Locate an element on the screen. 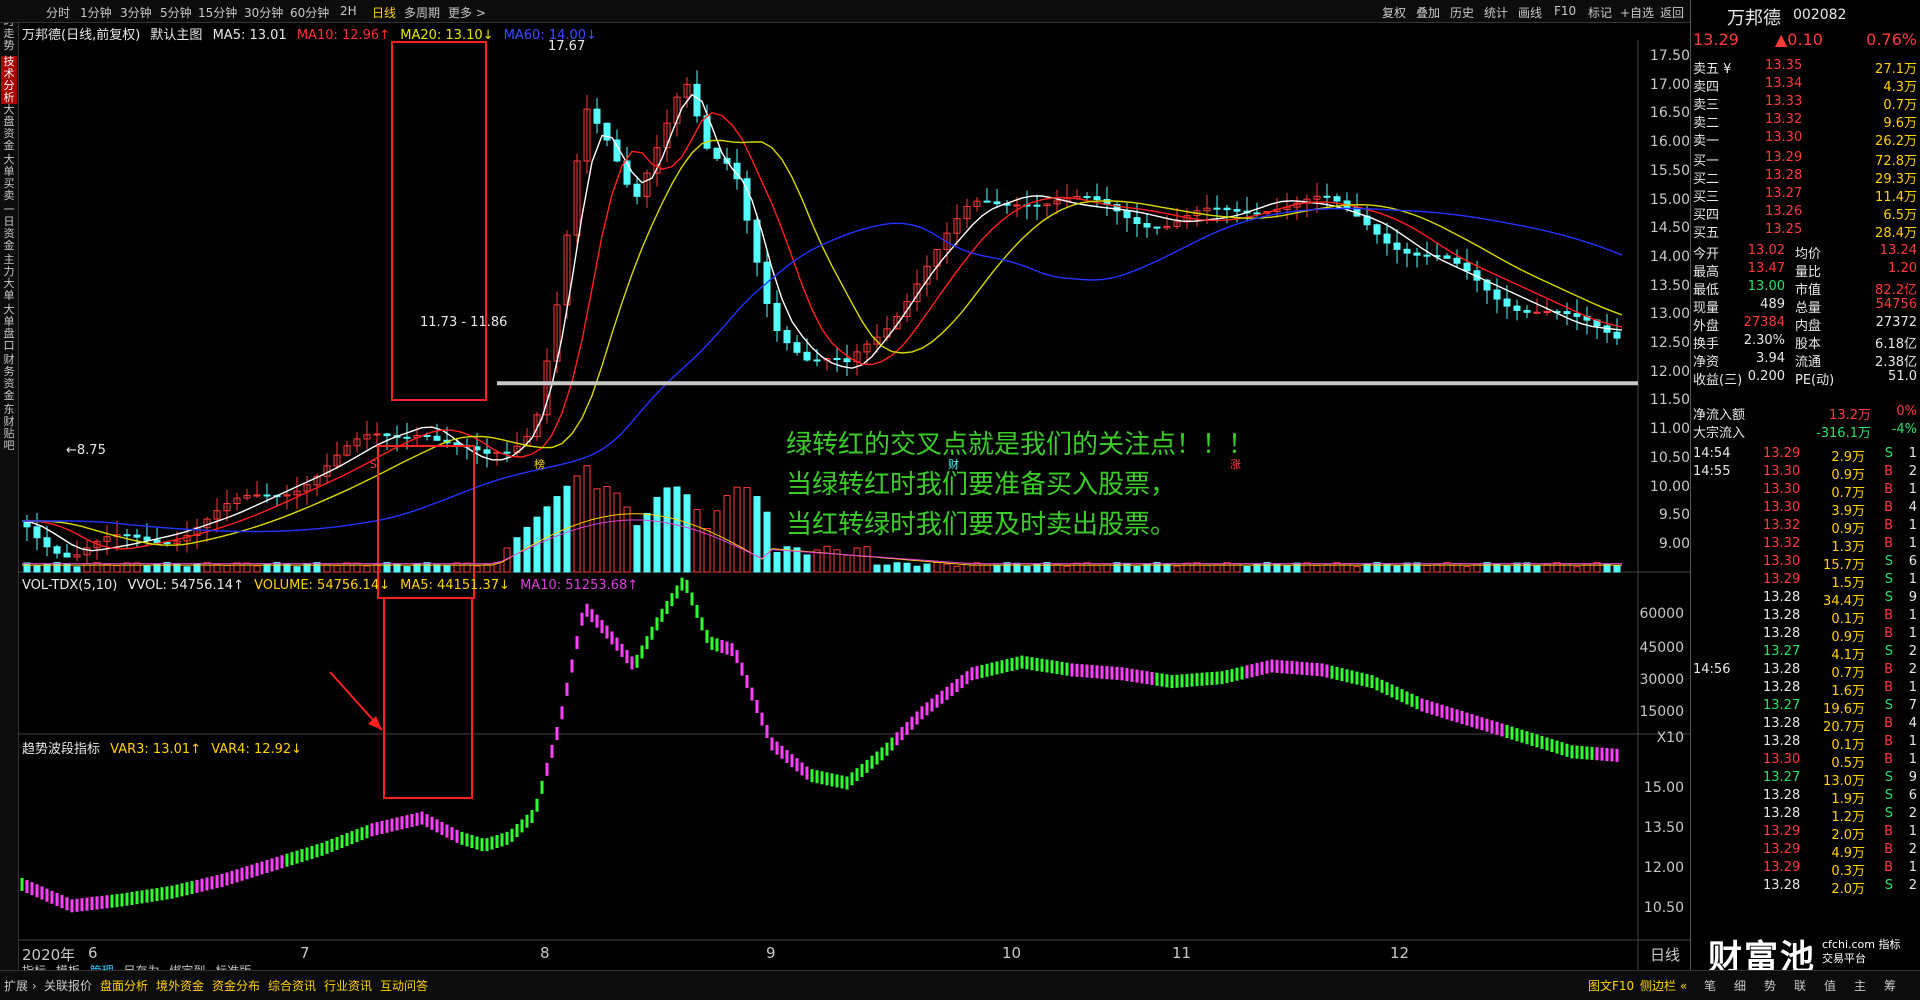 The width and height of the screenshot is (1920, 1000). quote-row: 现量 489 总量 54756 is located at coordinates (1805, 306).